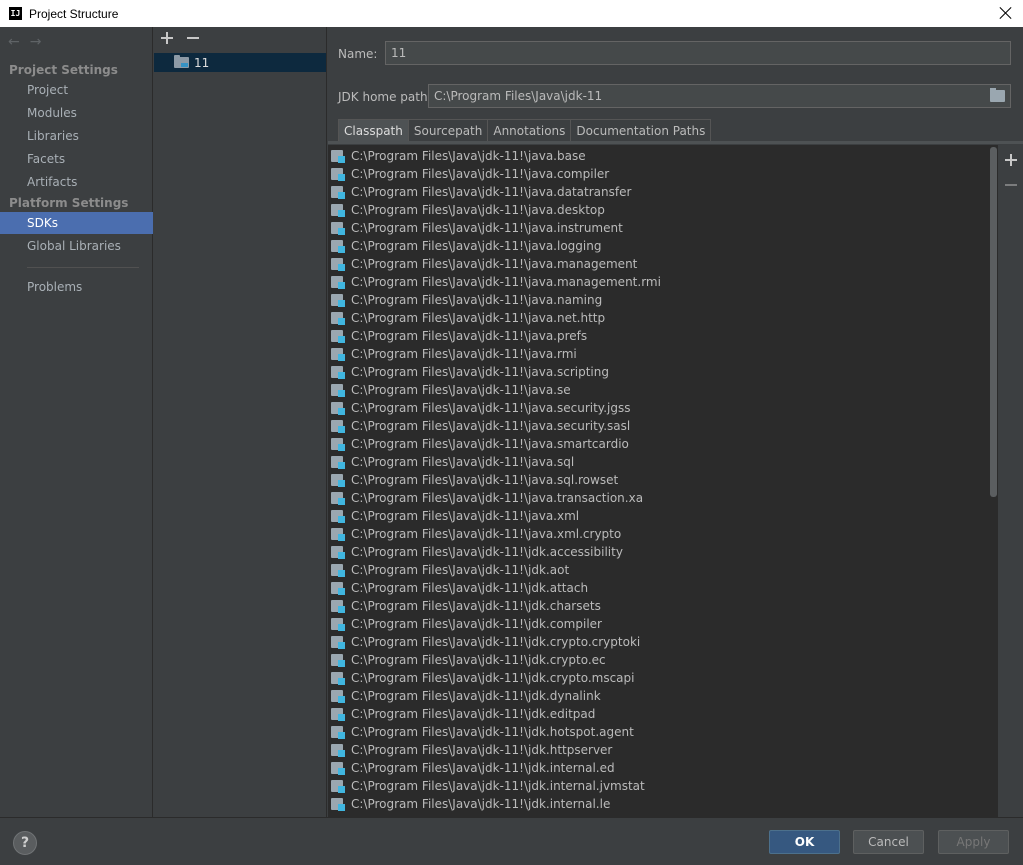 The height and width of the screenshot is (865, 1023). I want to click on ok-button: OK, so click(804, 842).